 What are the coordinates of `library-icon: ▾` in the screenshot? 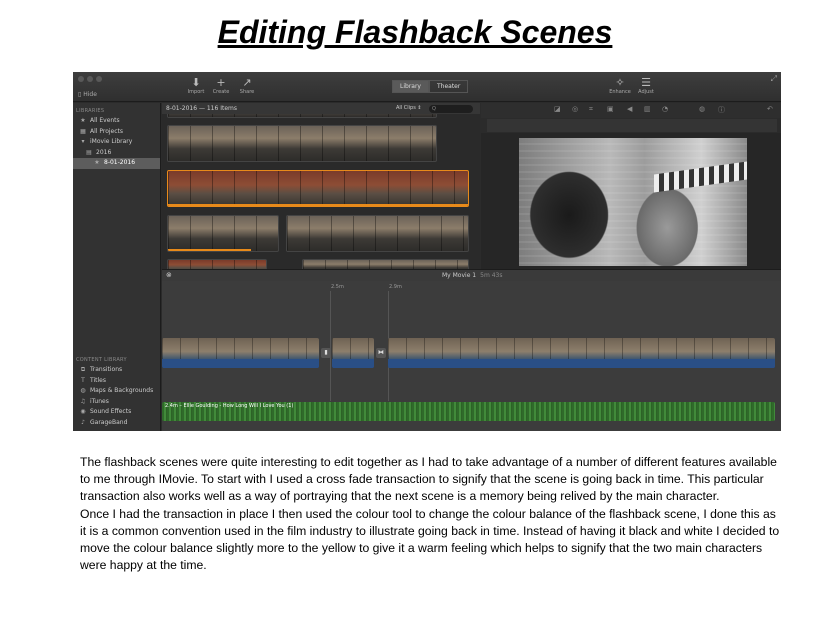 It's located at (83, 141).